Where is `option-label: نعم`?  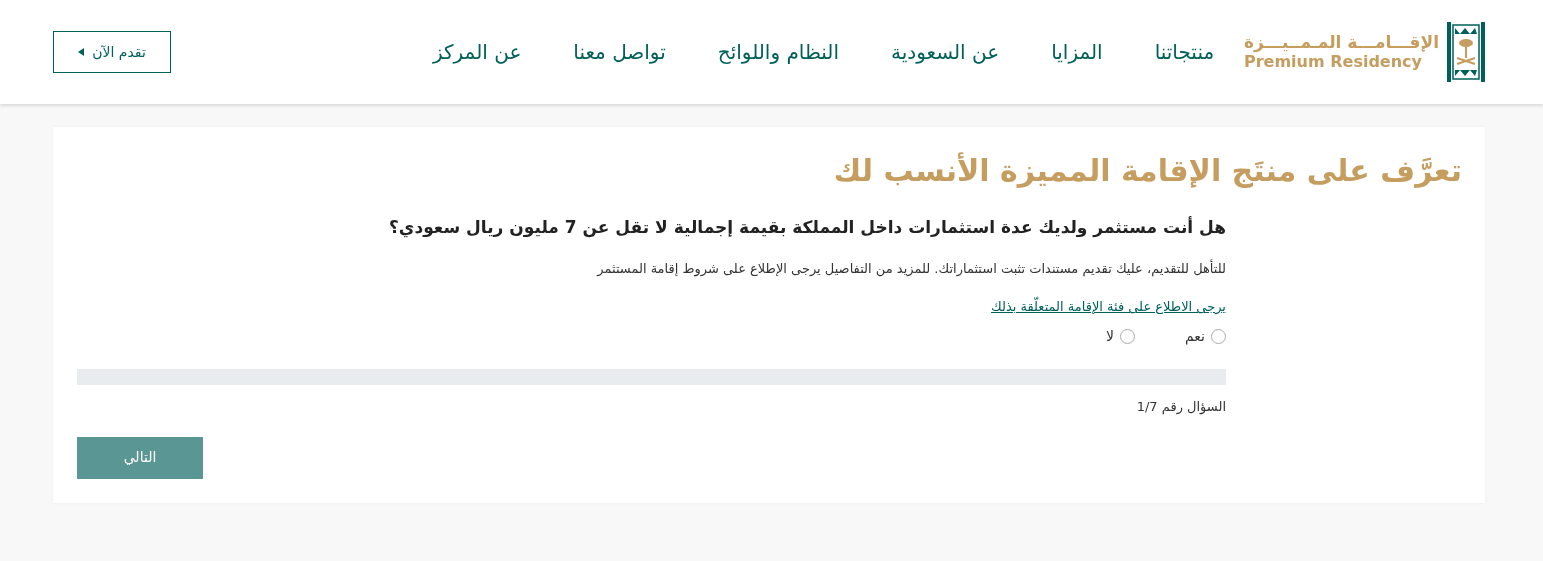 option-label: نعم is located at coordinates (1195, 336).